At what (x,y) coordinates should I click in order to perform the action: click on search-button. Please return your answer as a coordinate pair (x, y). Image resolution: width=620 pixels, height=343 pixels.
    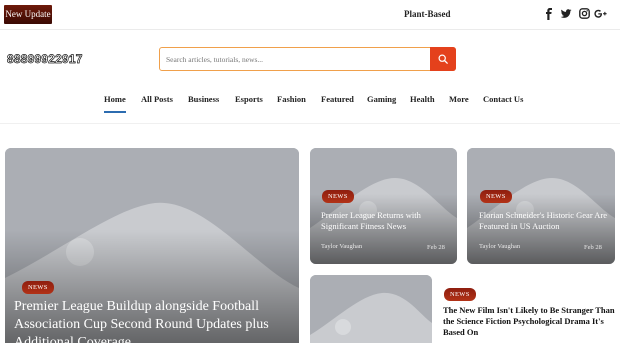
    Looking at the image, I should click on (443, 59).